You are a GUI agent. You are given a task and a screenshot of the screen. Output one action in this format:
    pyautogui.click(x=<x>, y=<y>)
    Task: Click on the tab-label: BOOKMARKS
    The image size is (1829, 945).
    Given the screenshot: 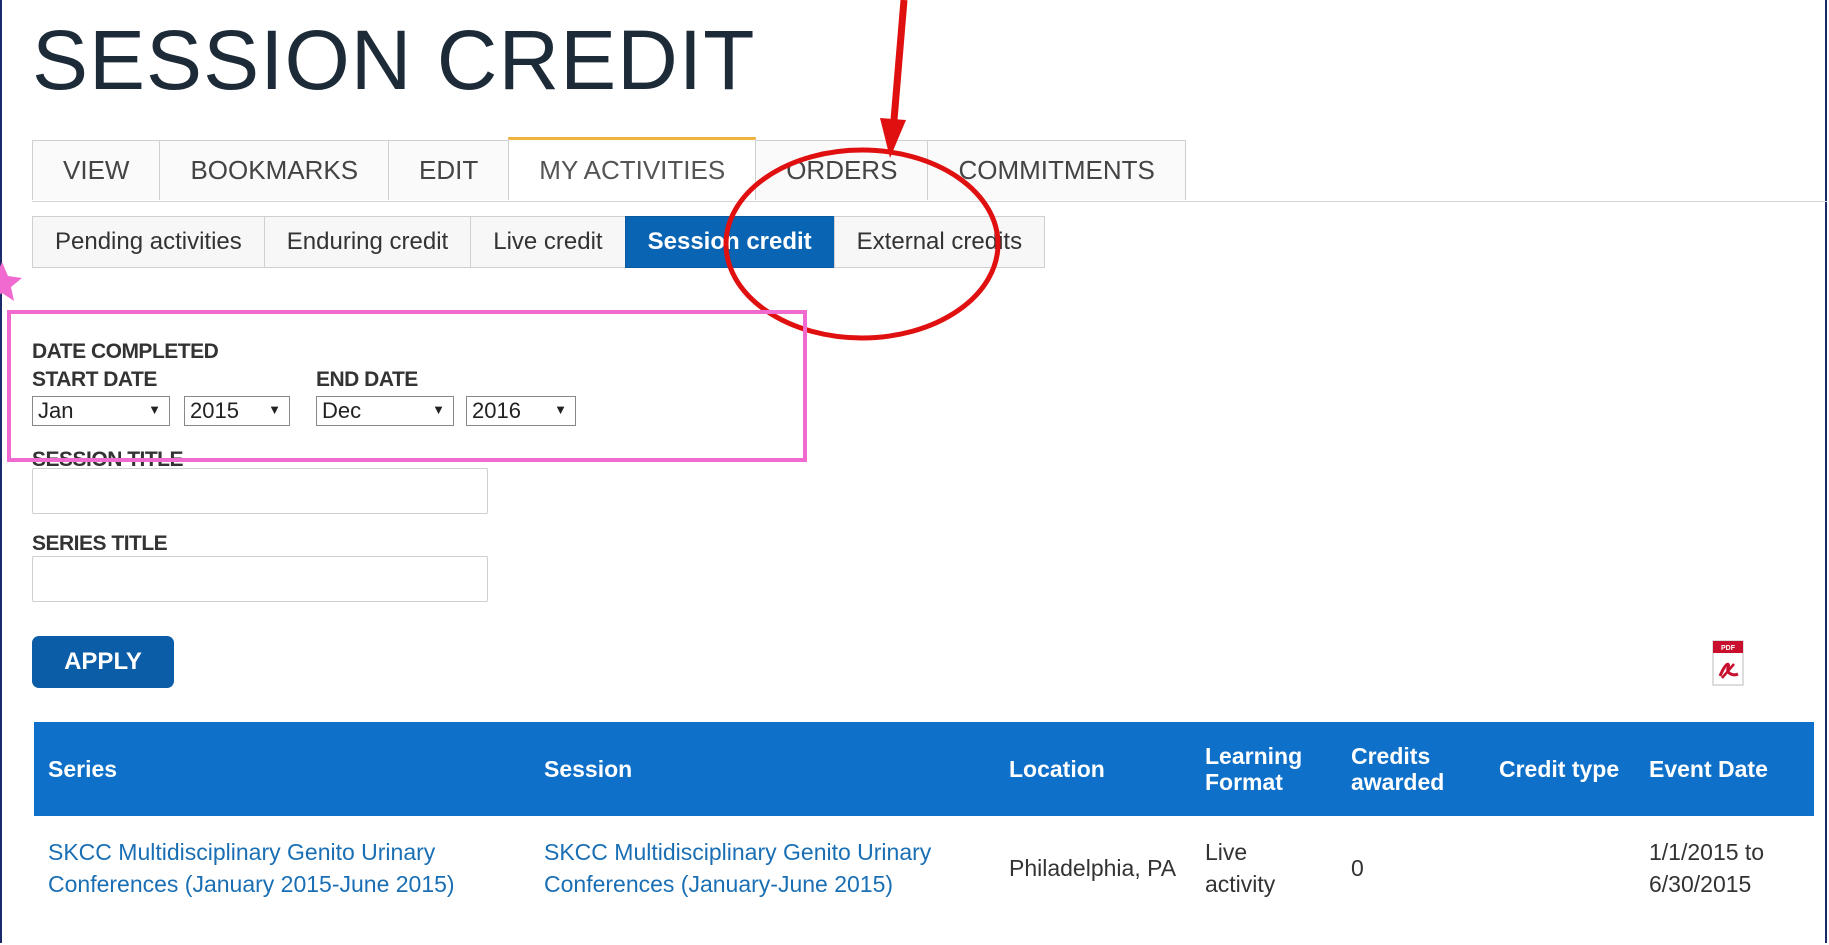 What is the action you would take?
    pyautogui.click(x=274, y=170)
    